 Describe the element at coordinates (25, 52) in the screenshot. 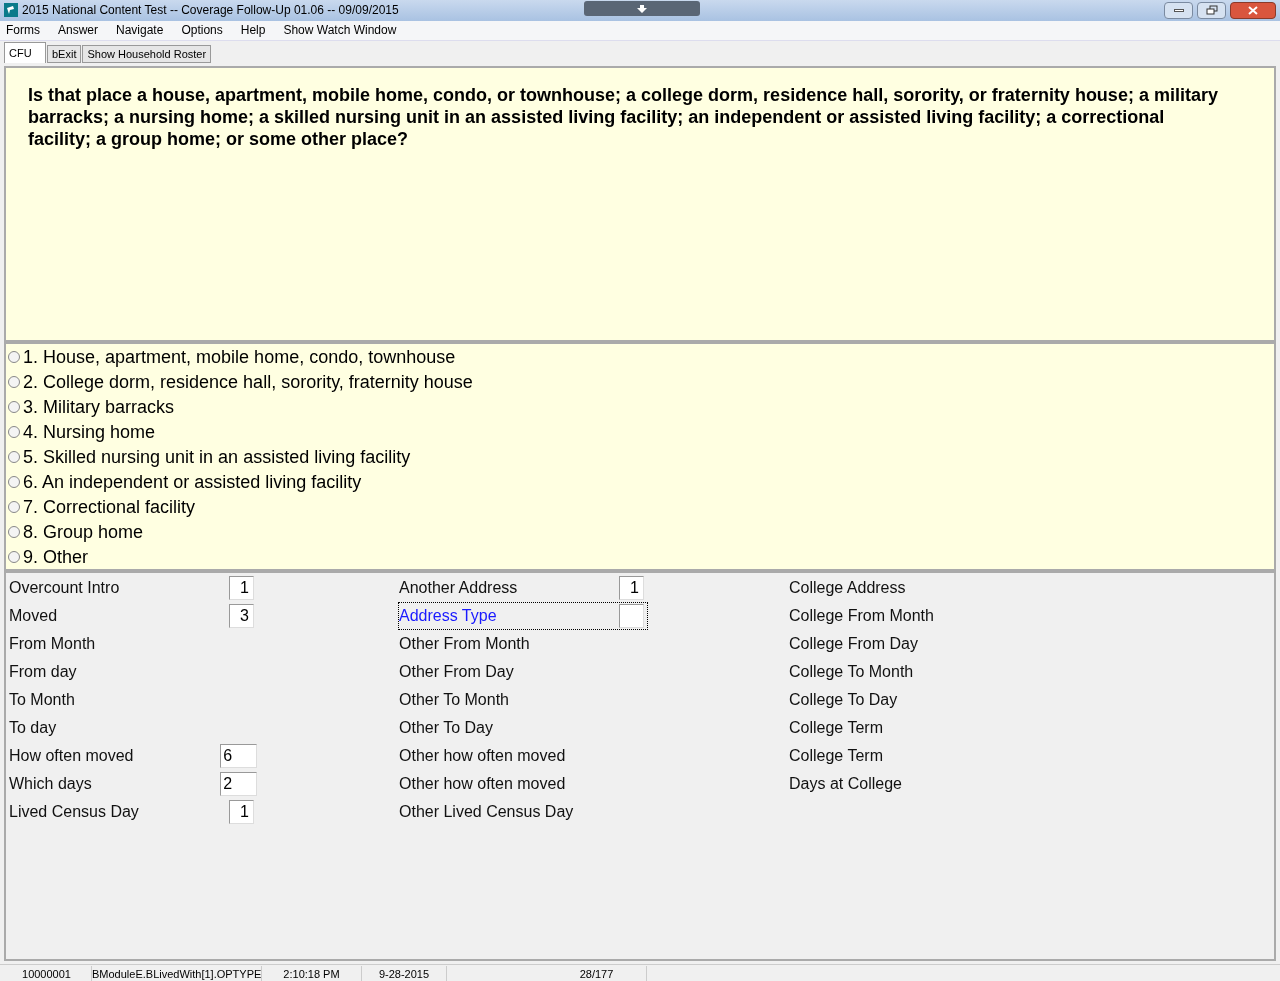

I see `tab: CFU` at that location.